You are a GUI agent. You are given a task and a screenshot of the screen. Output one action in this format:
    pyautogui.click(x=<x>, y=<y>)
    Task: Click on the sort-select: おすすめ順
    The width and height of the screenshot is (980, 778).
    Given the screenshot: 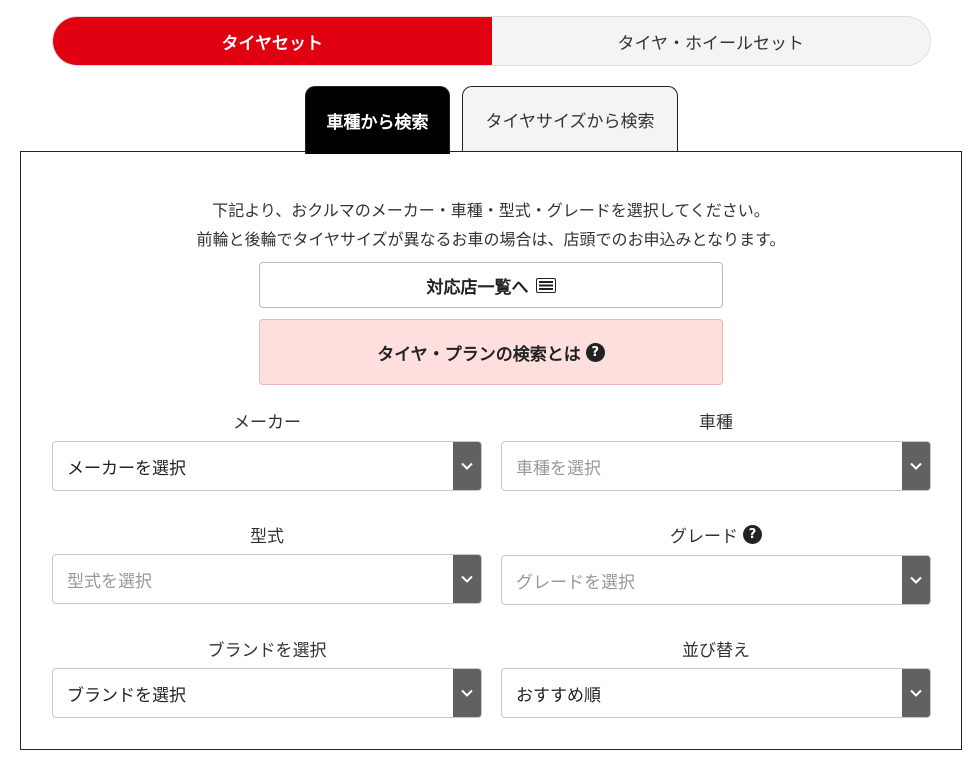 What is the action you would take?
    pyautogui.click(x=716, y=693)
    